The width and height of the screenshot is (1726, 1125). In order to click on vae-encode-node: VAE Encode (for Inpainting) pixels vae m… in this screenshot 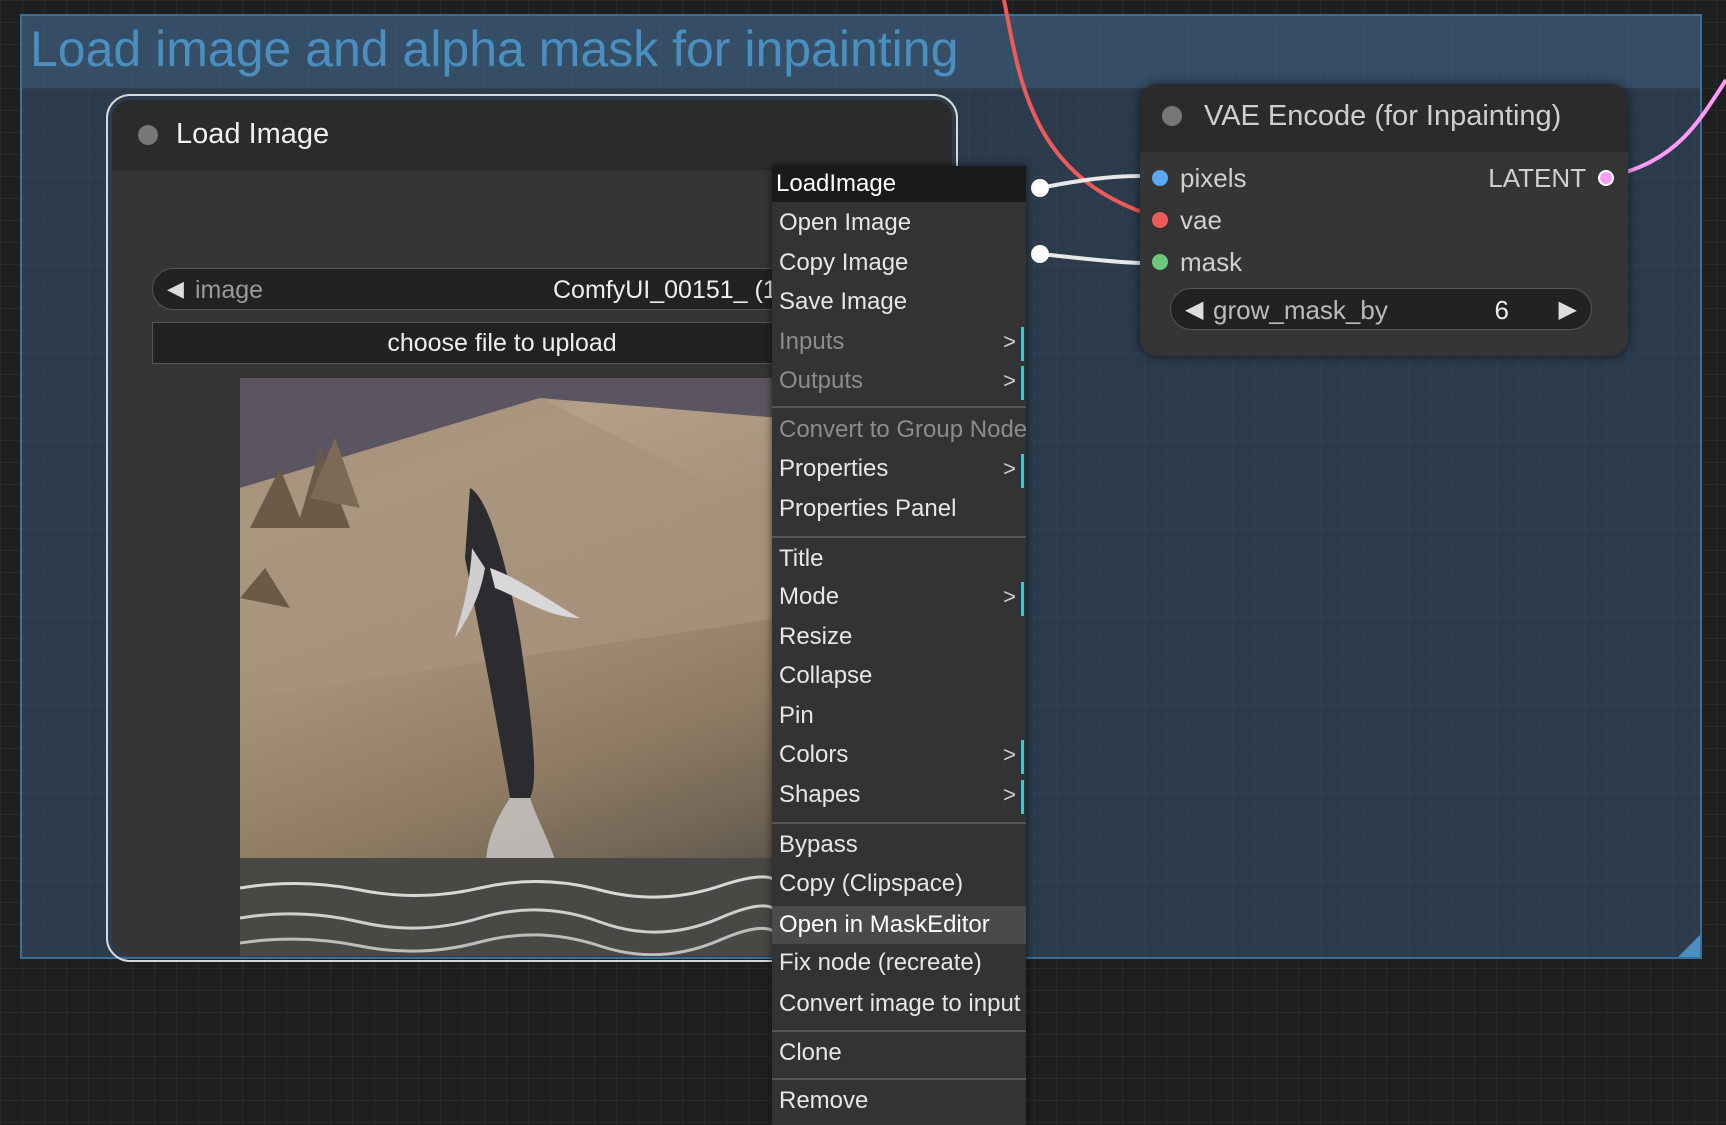, I will do `click(1384, 220)`.